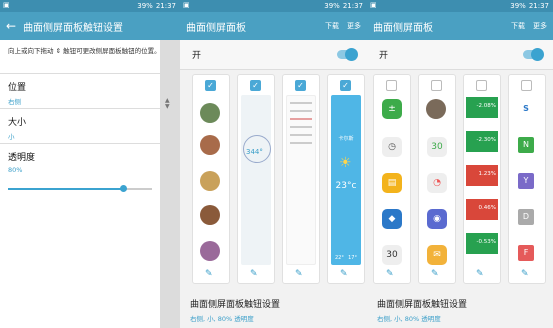 The width and height of the screenshot is (553, 328). Describe the element at coordinates (170, 184) in the screenshot. I see `edge-handle-track: ▲ ▼` at that location.